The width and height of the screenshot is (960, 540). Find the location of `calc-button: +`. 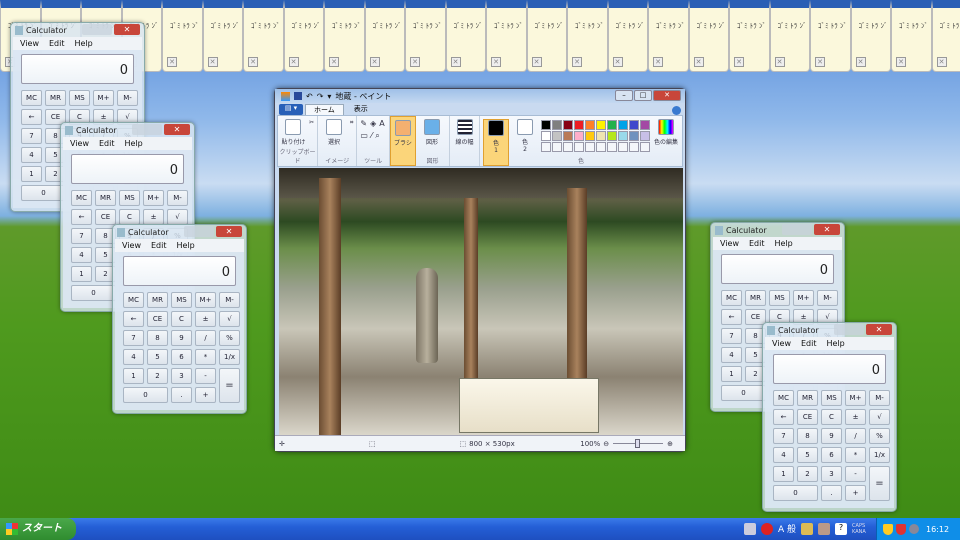

calc-button: + is located at coordinates (205, 395).